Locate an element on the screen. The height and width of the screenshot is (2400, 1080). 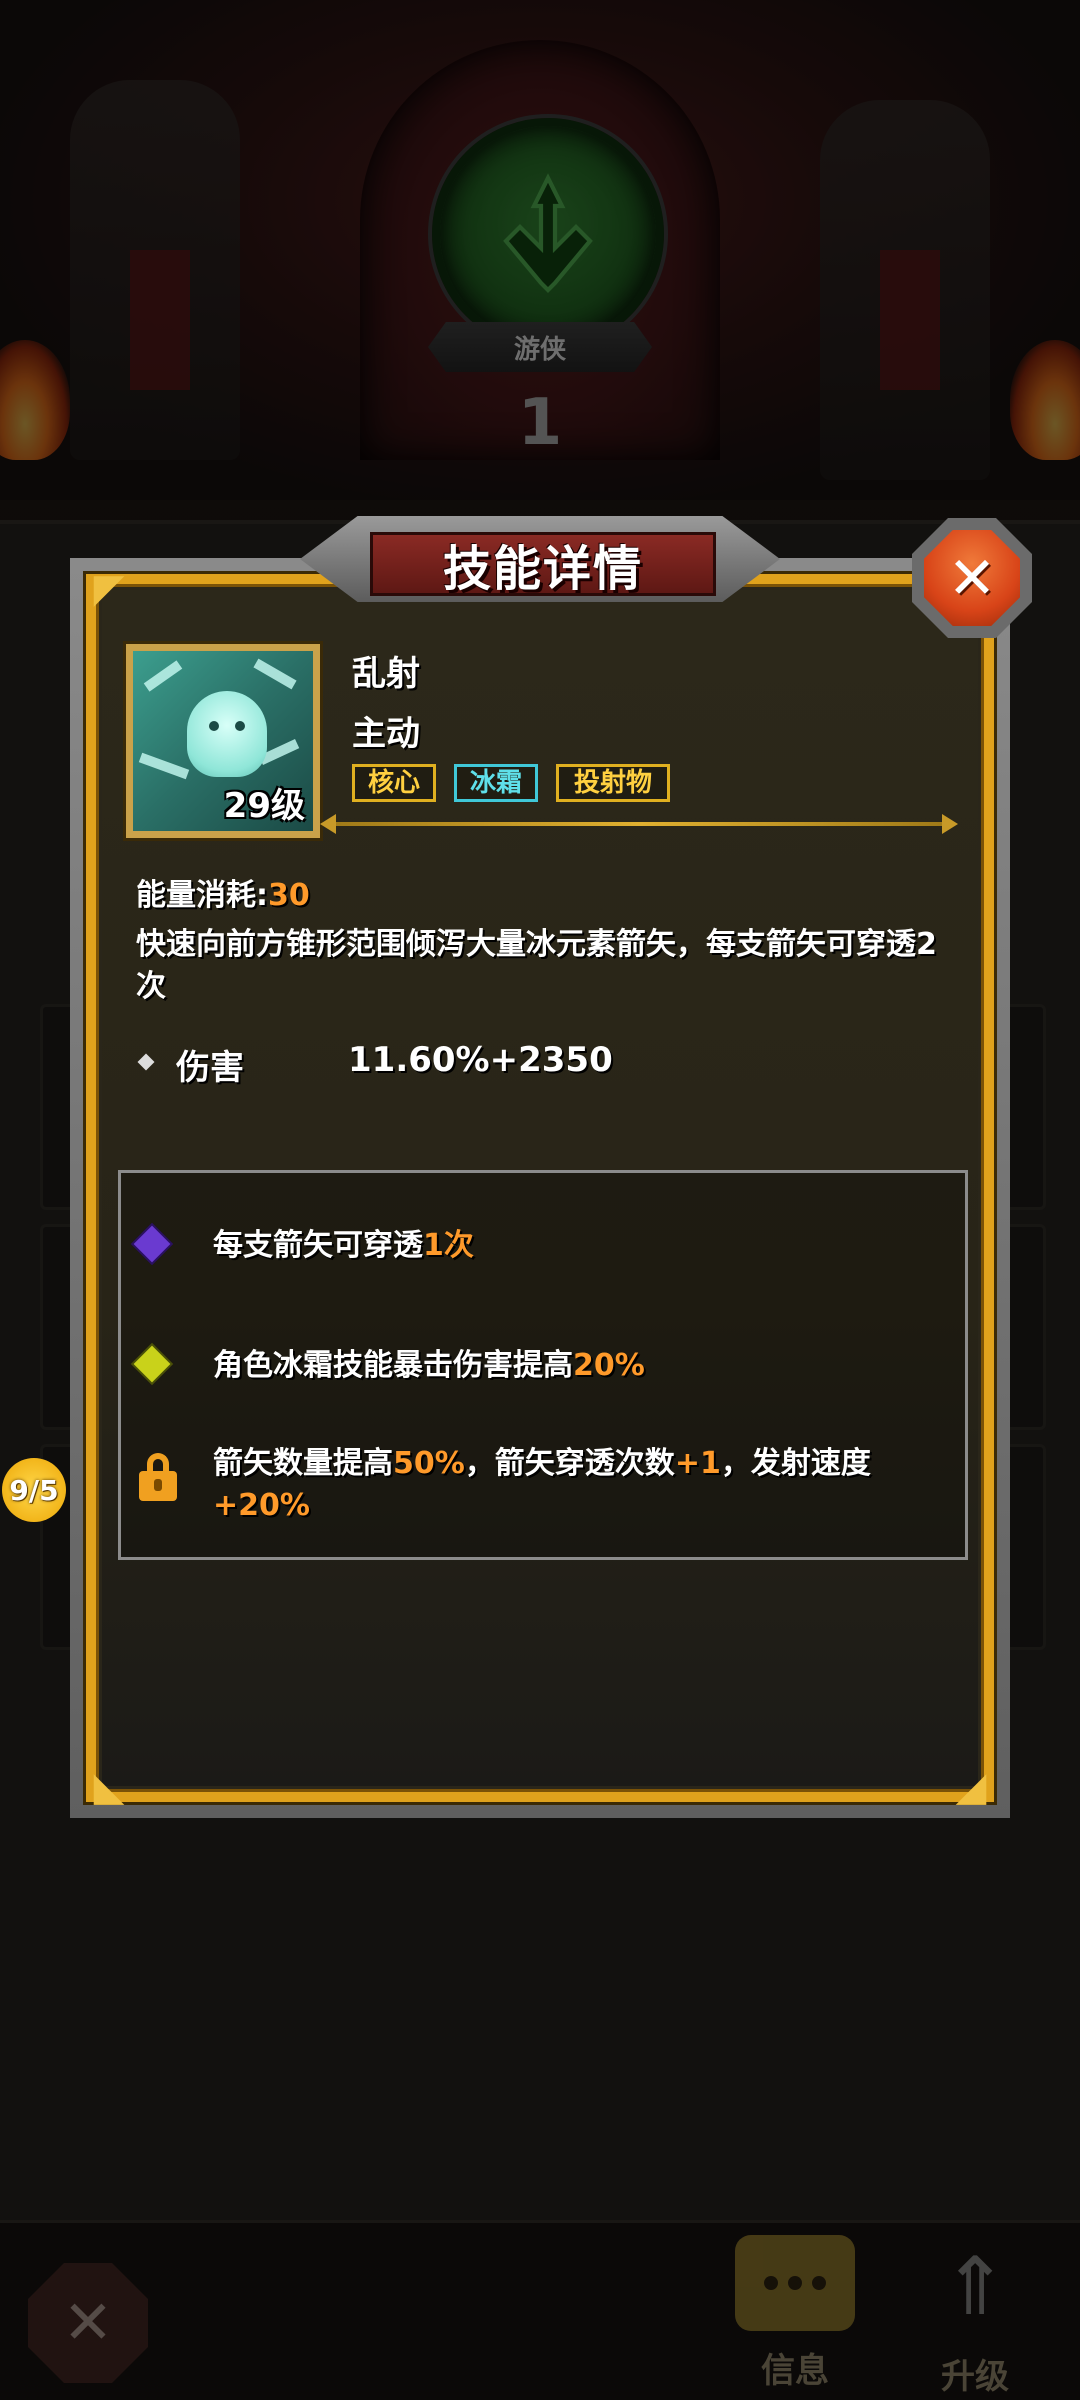
purple-gem-icon is located at coordinates (152, 1244).